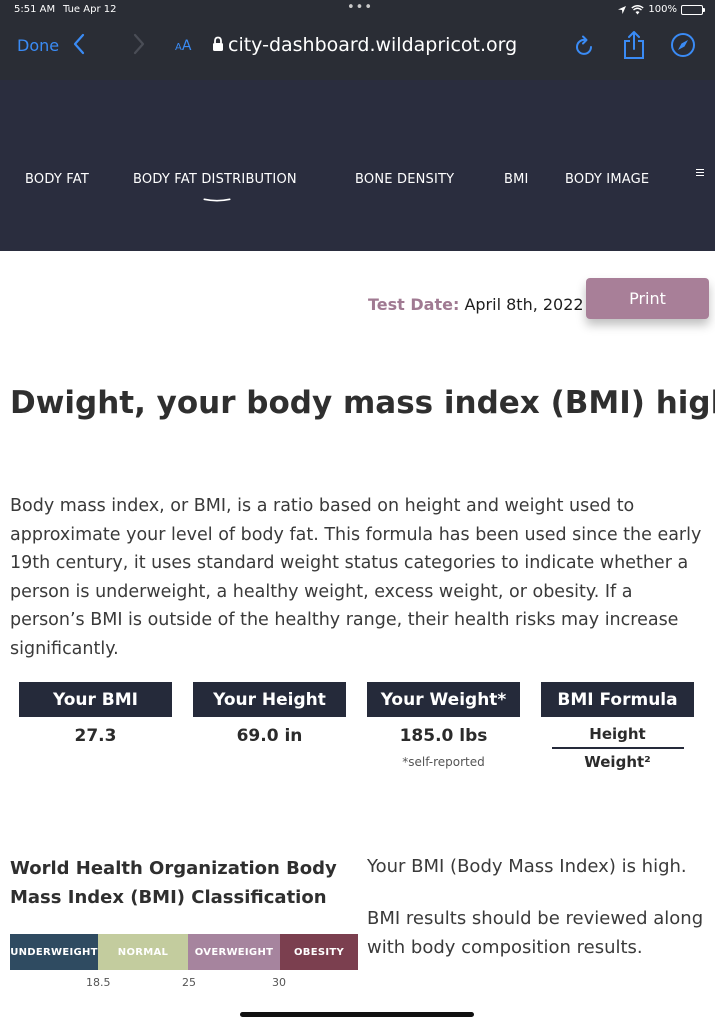  Describe the element at coordinates (617, 748) in the screenshot. I see `formula-divider` at that location.